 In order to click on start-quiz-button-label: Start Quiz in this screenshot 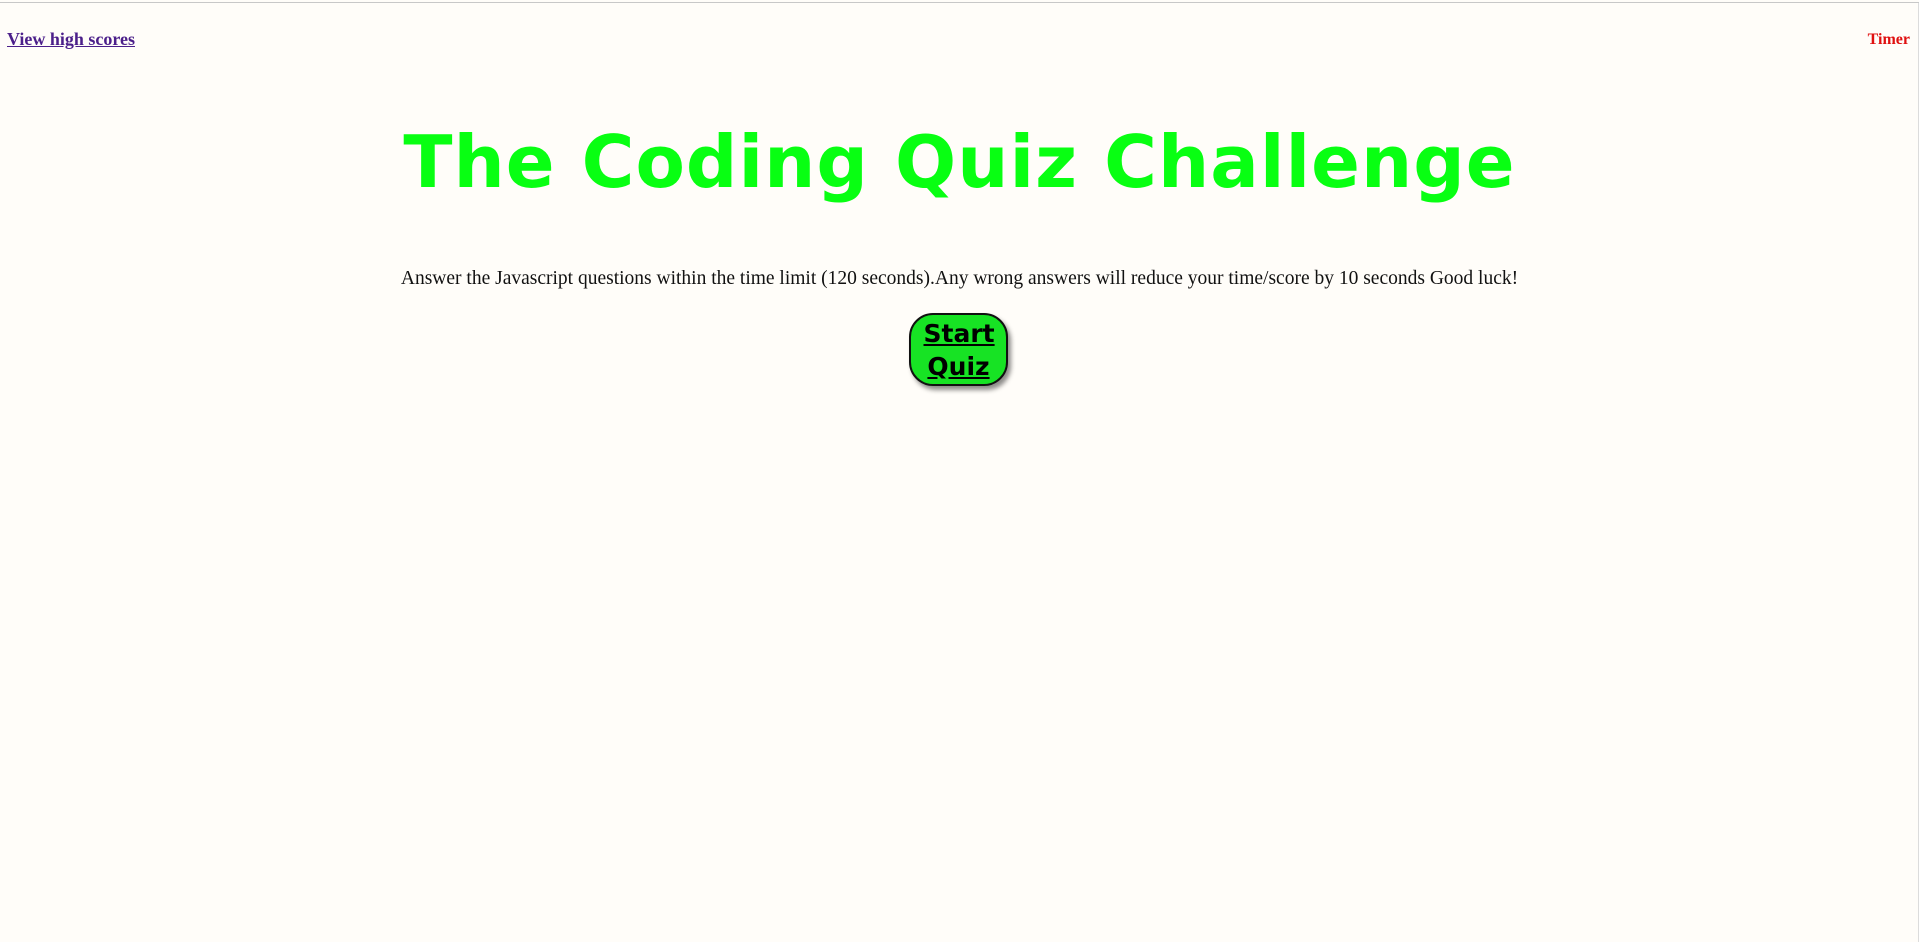, I will do `click(959, 349)`.